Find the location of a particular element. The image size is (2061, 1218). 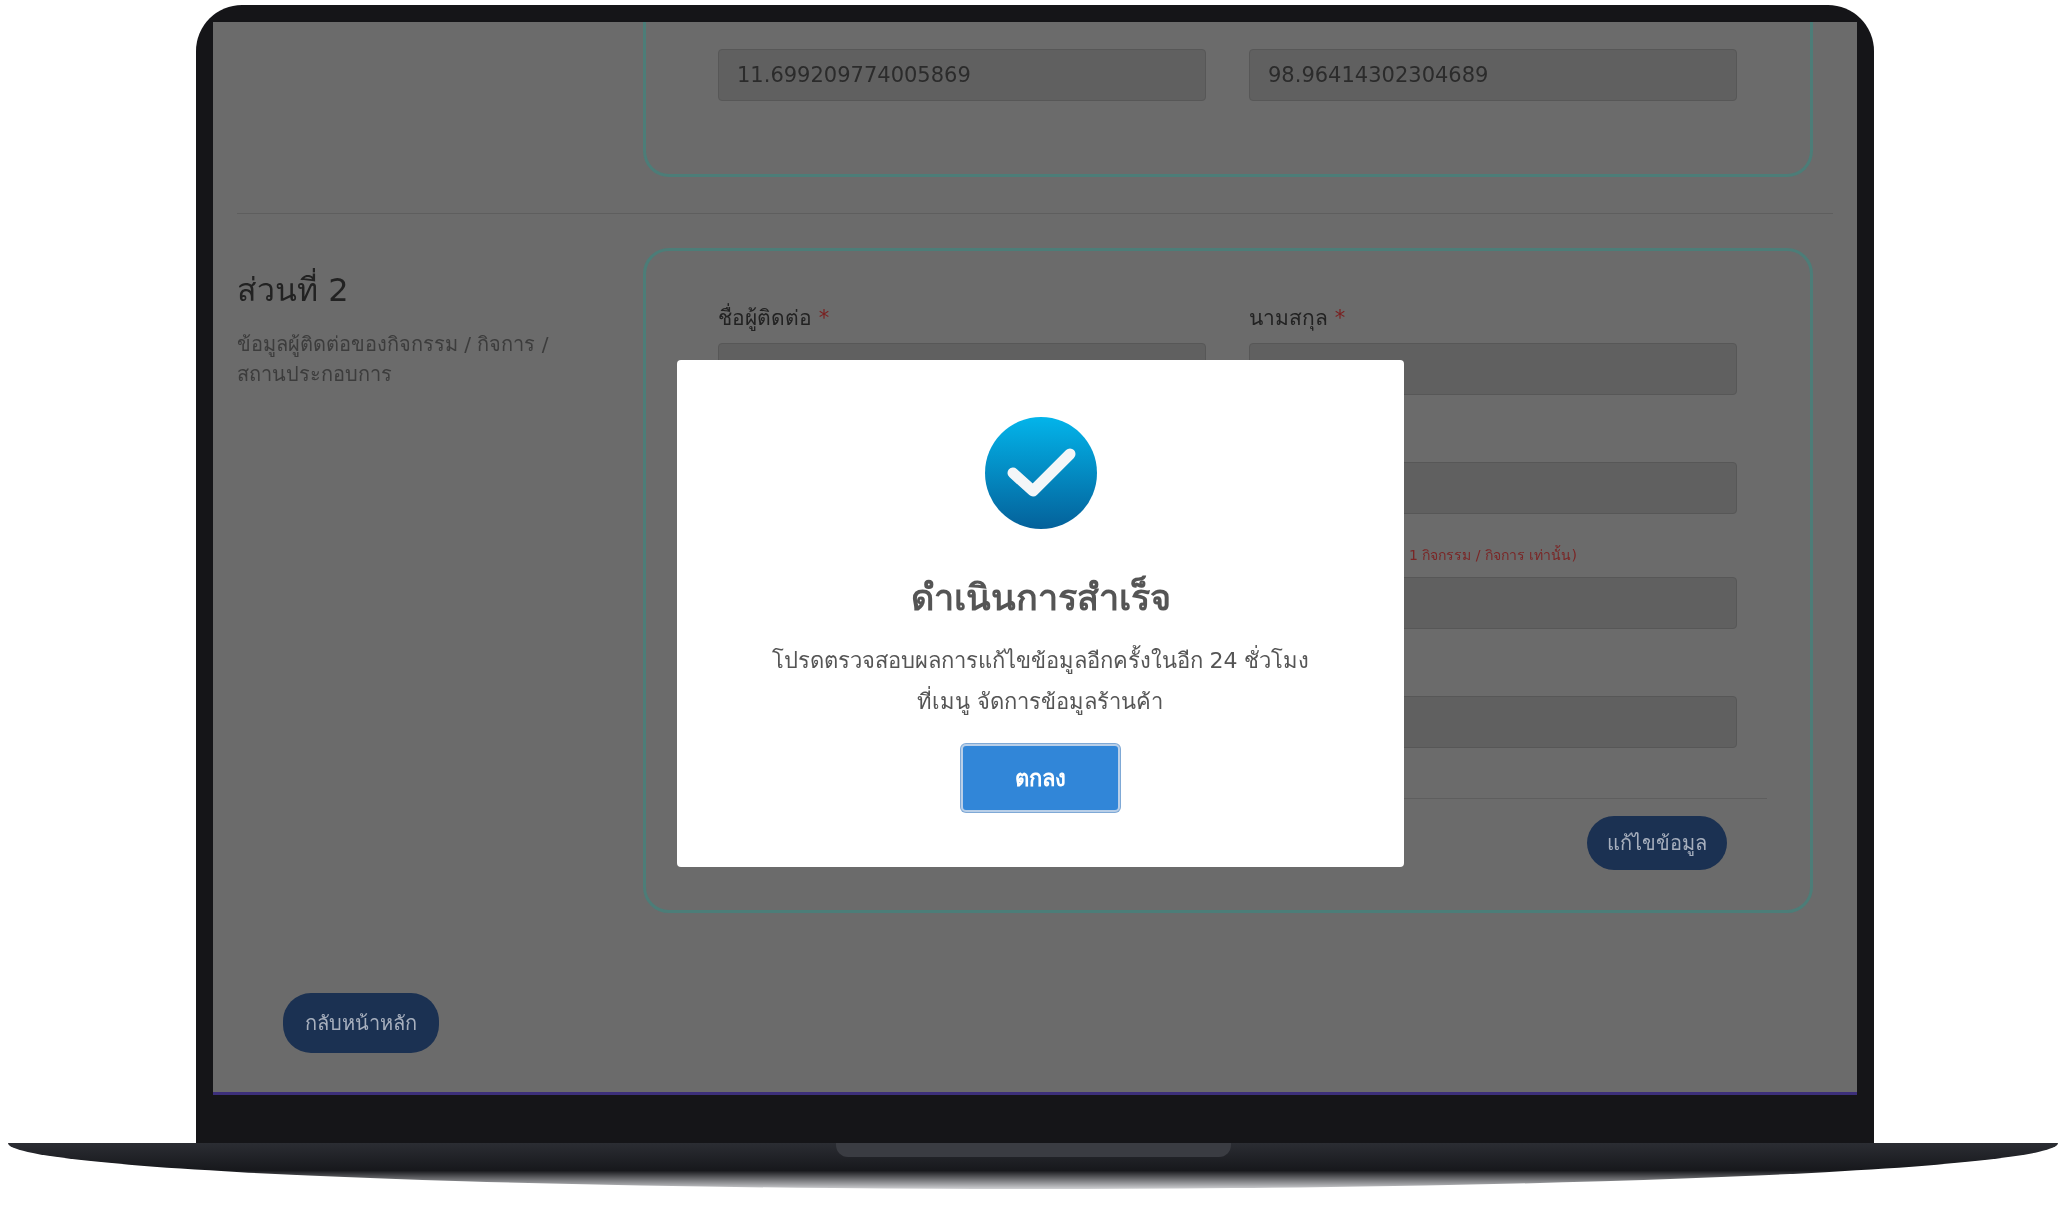

hint-text: 1 กิจกรรม / กิจการ เท่านั้น) is located at coordinates (1493, 554).